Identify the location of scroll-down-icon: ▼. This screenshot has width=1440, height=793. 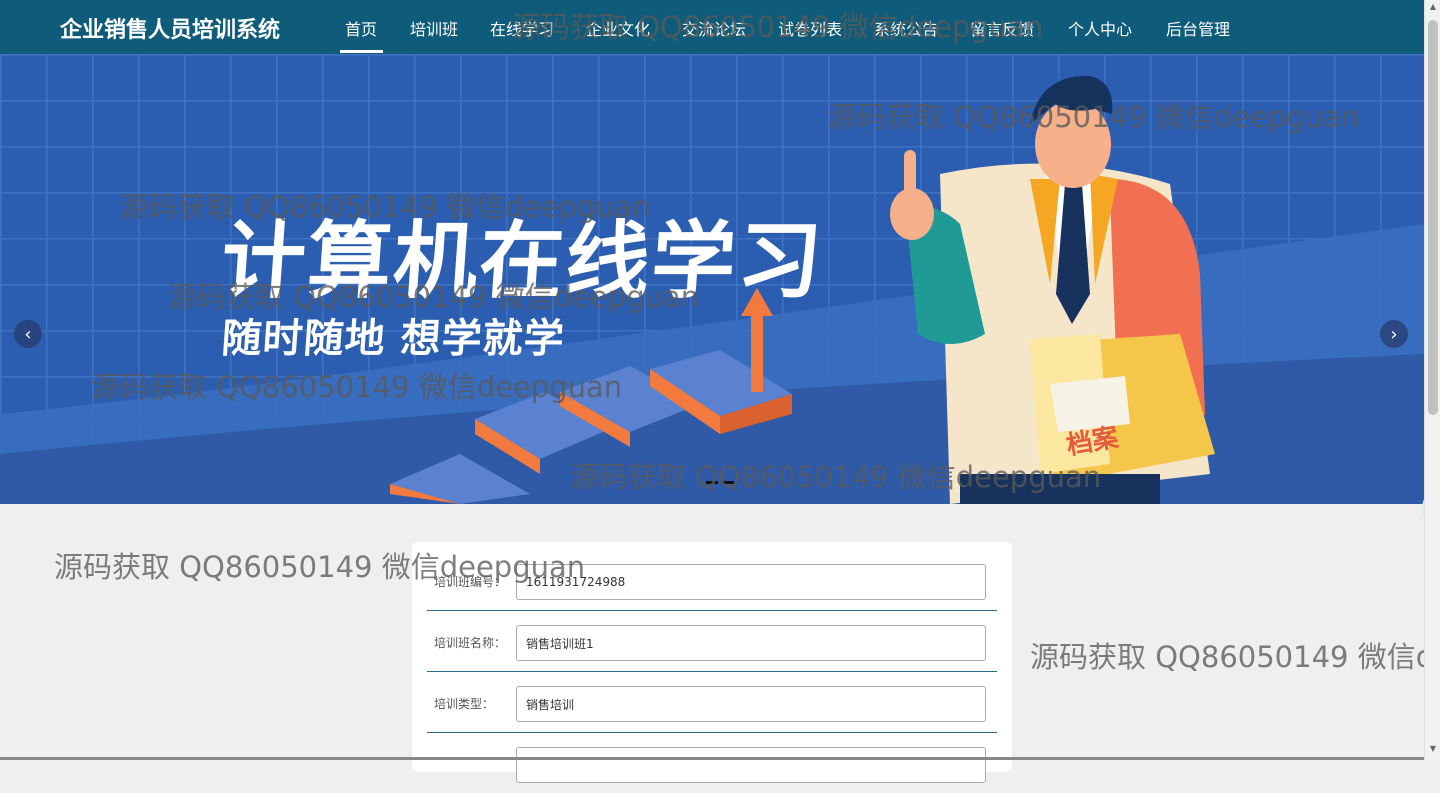
(1433, 749).